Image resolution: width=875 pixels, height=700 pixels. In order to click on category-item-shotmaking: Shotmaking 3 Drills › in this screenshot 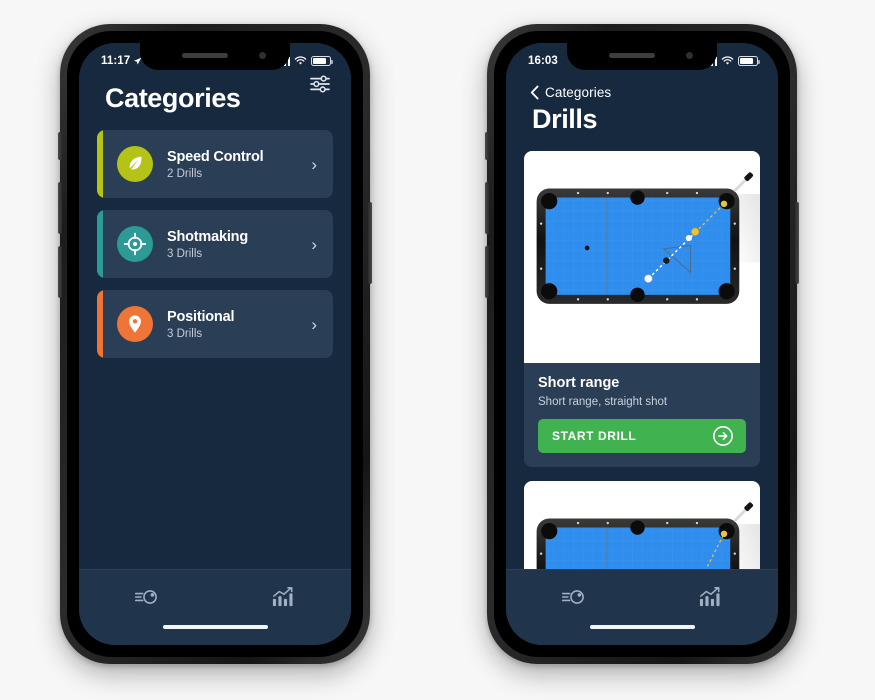, I will do `click(215, 244)`.